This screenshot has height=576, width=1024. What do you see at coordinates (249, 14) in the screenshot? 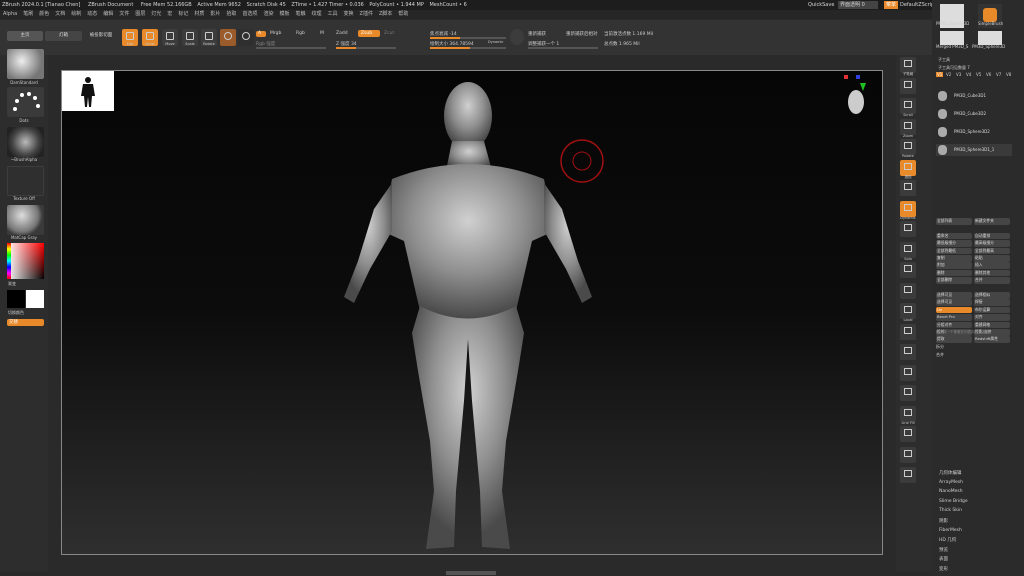
I see `menu-item: 首选项` at bounding box center [249, 14].